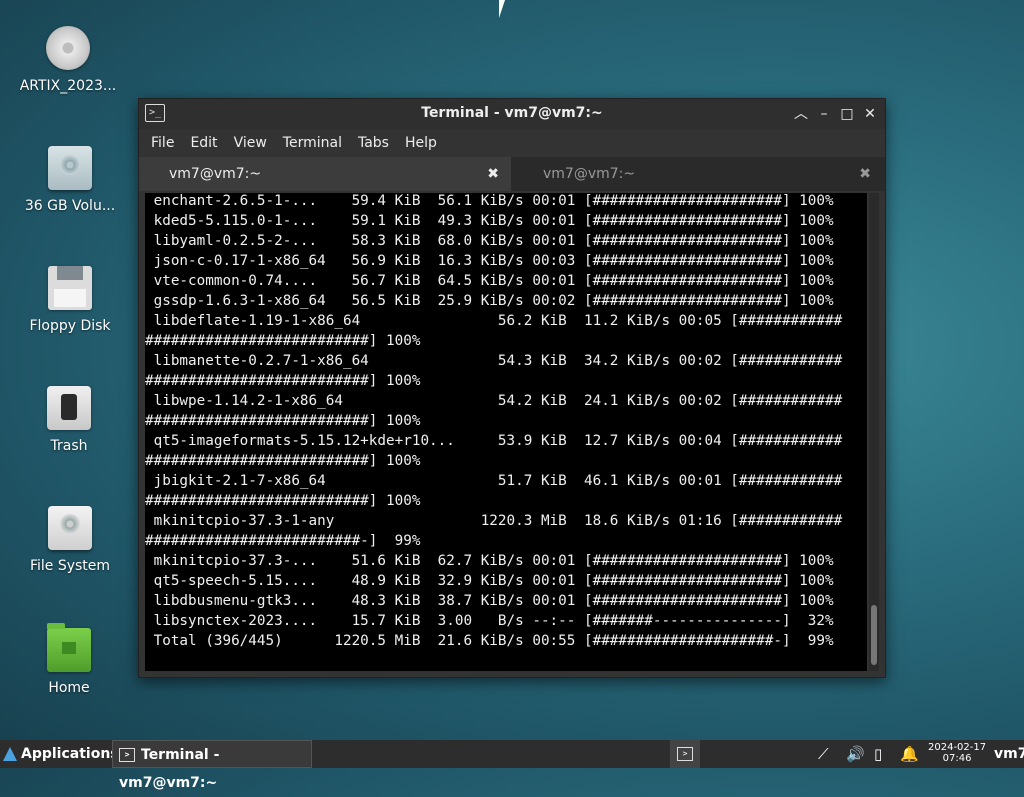 This screenshot has height=797, width=1024. What do you see at coordinates (68, 48) in the screenshot?
I see `optical-disc-icon` at bounding box center [68, 48].